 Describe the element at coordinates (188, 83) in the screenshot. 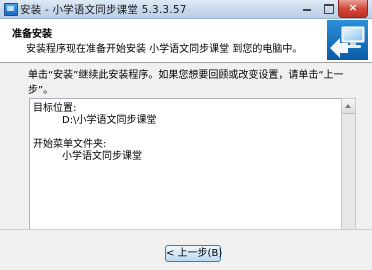

I see `instruction-text: 单击“安装”继续此安装程序。如果您想要回顾或改变设置，请单击“上一 步”。` at that location.